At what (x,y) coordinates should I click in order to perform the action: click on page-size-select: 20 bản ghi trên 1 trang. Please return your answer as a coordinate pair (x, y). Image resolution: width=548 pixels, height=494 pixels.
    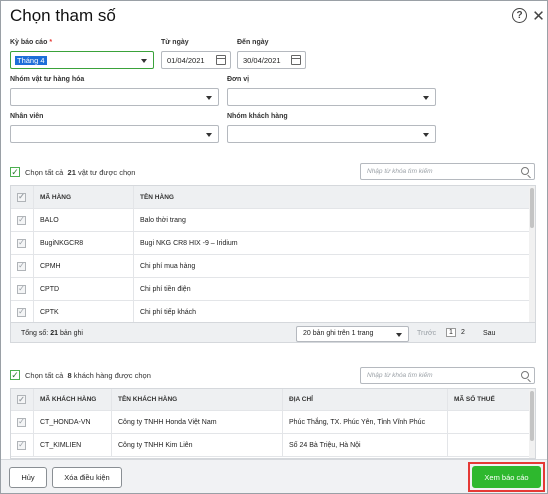
    Looking at the image, I should click on (352, 334).